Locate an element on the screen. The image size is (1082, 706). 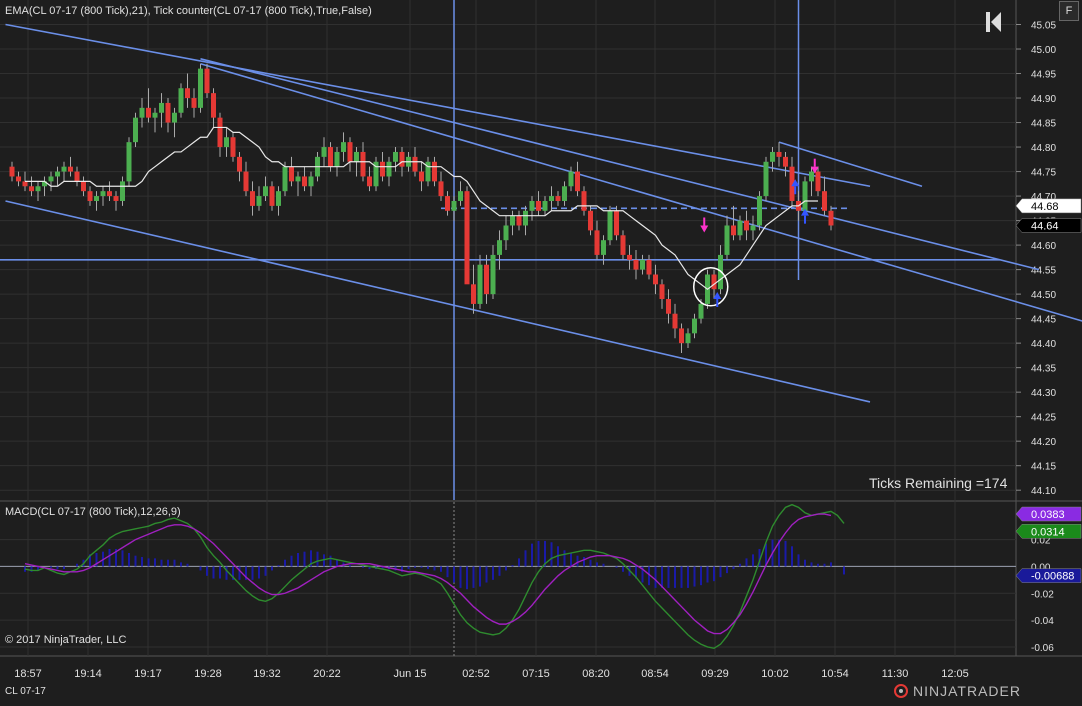
x-tick-label: 02:52 is located at coordinates (476, 674).